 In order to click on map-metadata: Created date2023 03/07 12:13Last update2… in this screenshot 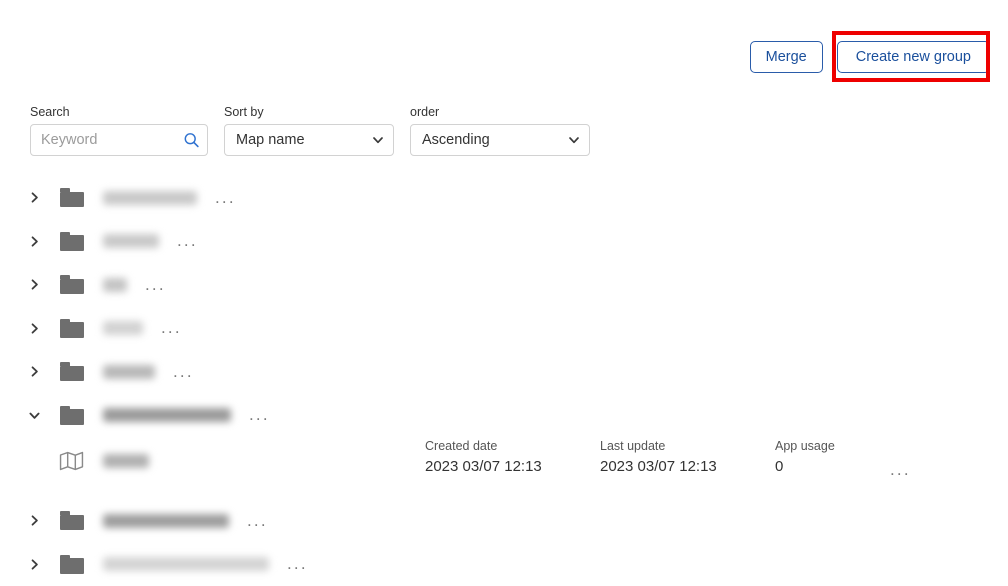, I will do `click(668, 457)`.